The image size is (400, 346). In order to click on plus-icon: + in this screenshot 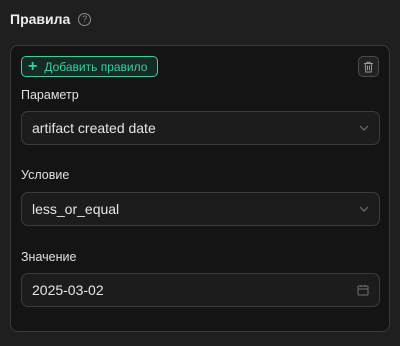, I will do `click(33, 66)`.